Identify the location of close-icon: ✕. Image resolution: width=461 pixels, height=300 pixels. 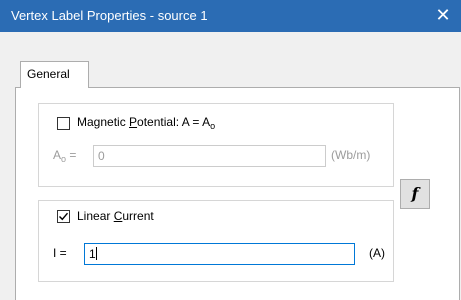
(443, 15).